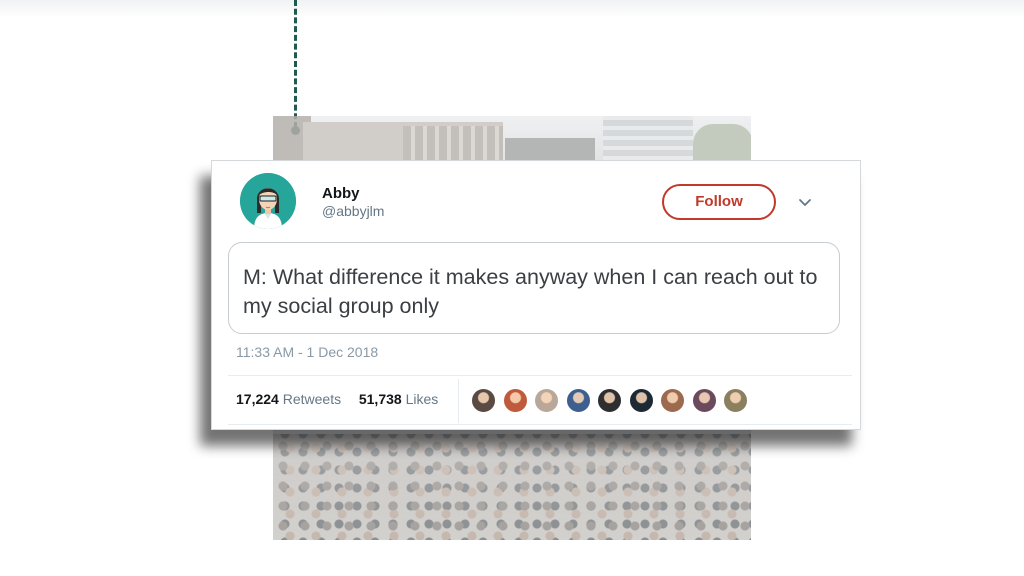 The image size is (1024, 576). What do you see at coordinates (719, 202) in the screenshot?
I see `follow-button: Follow` at bounding box center [719, 202].